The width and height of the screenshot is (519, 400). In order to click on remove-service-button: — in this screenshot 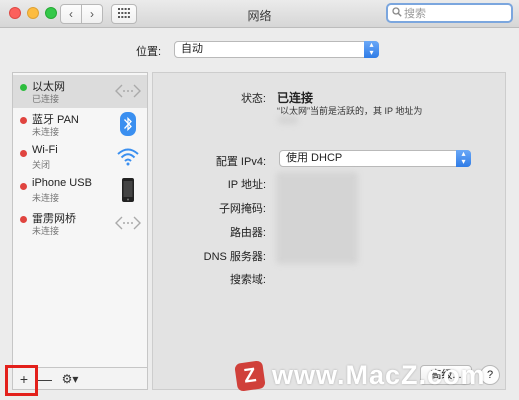, I will do `click(45, 379)`.